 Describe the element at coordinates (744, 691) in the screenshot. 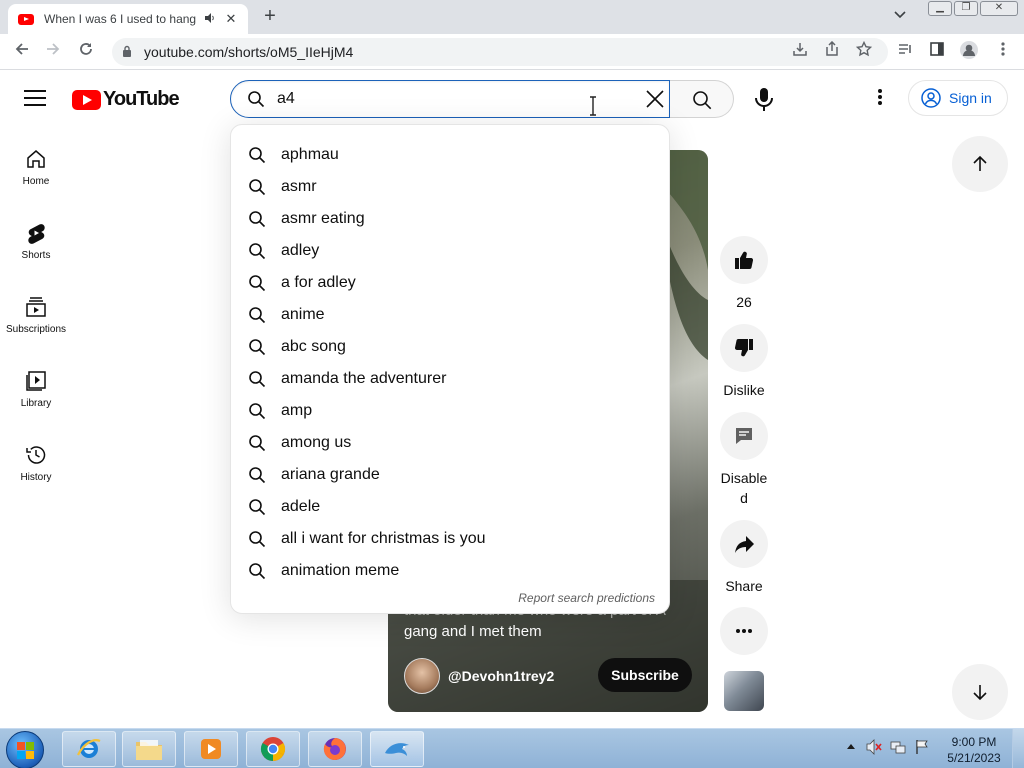

I see `sound-thumbnail` at that location.